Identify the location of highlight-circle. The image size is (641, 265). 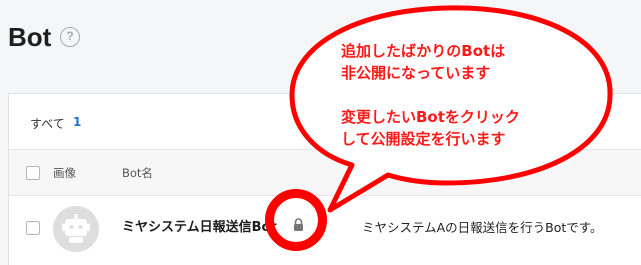
(296, 220).